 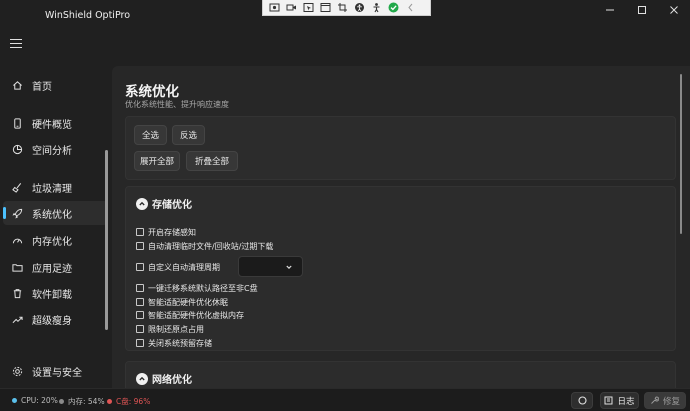 I want to click on network-section-header: 网络优化, so click(x=164, y=378).